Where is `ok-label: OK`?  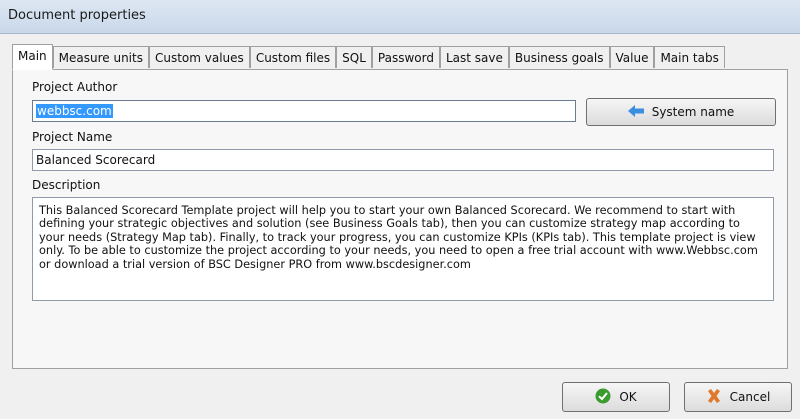 ok-label: OK is located at coordinates (628, 397).